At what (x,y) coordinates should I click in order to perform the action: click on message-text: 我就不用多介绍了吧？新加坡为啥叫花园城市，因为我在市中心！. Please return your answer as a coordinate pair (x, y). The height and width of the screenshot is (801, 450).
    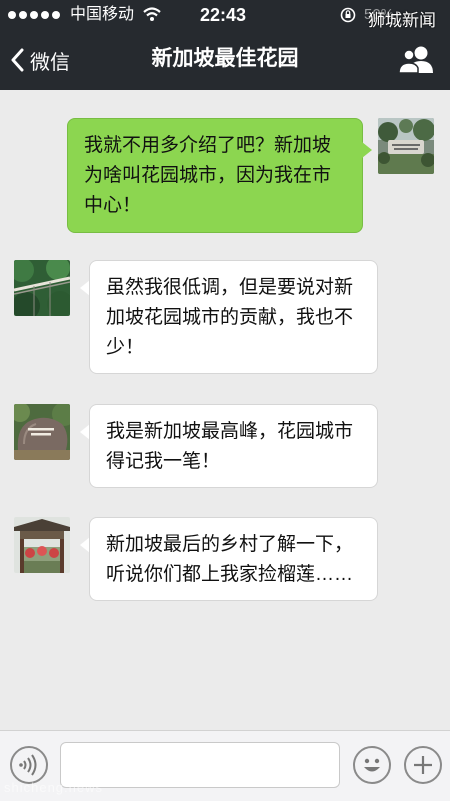
    Looking at the image, I should click on (208, 175).